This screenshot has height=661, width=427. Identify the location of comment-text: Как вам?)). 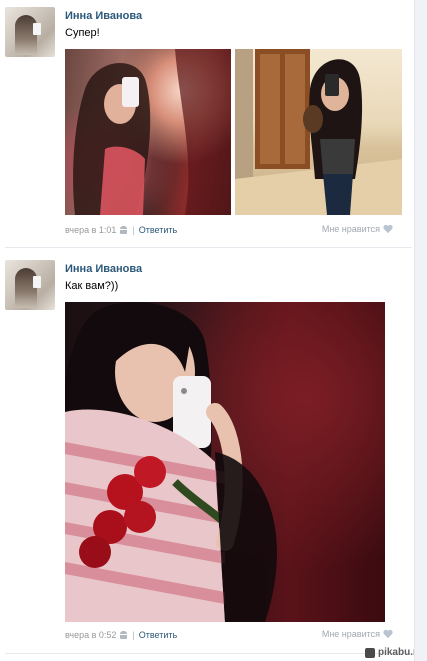
(92, 286).